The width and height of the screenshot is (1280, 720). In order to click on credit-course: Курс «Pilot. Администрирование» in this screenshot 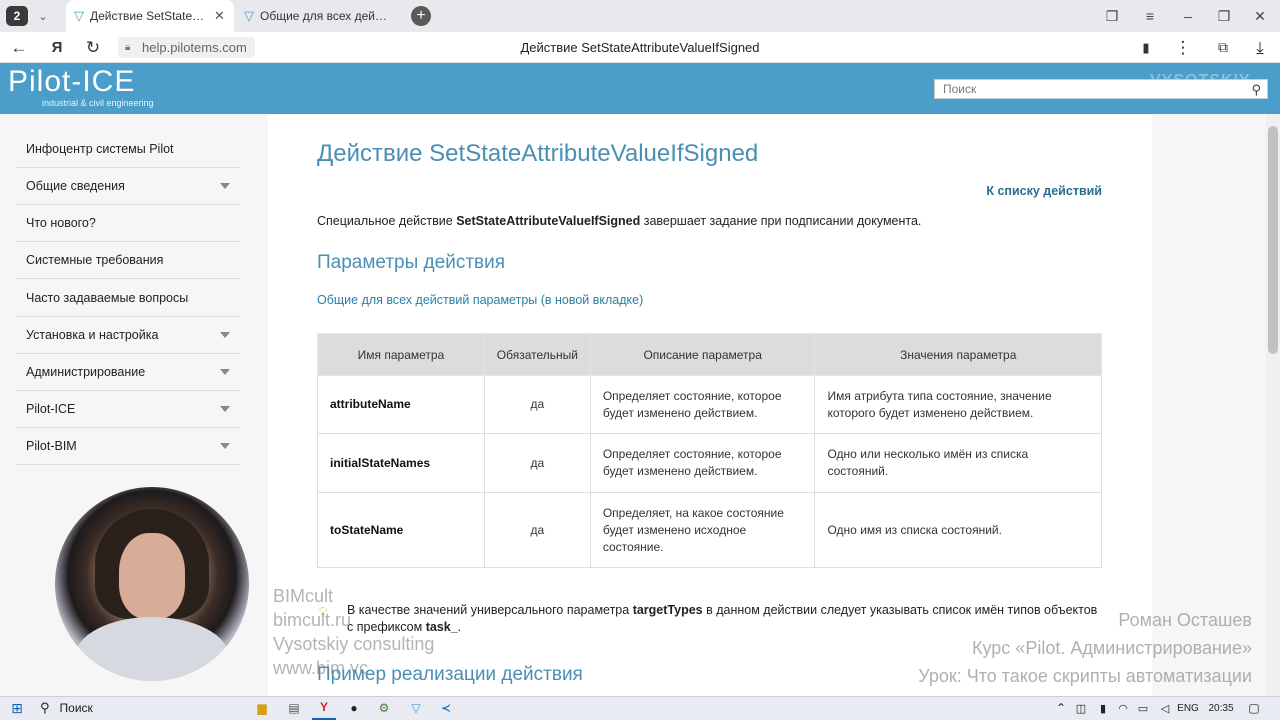, I will do `click(1112, 648)`.